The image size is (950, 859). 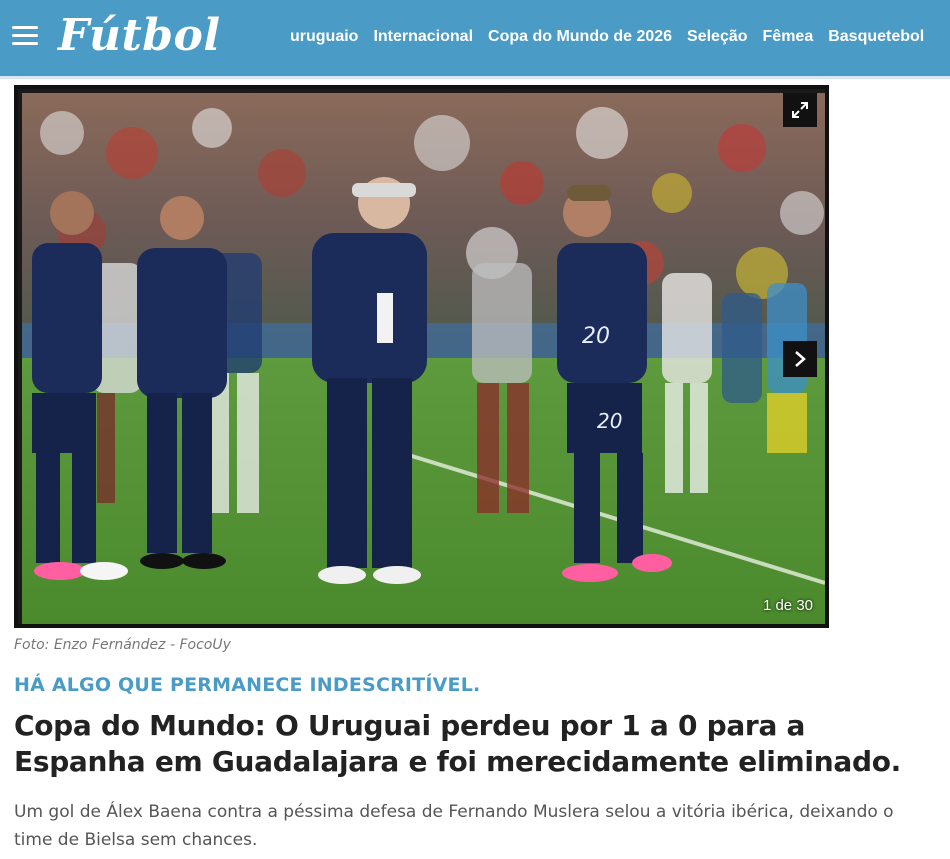 I want to click on nav-item-femea: Fêmea, so click(x=788, y=37).